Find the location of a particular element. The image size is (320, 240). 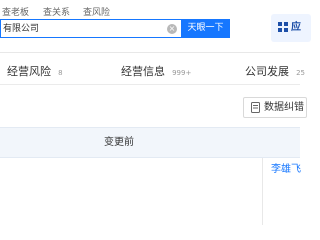

search-tab-relation: 查关系 is located at coordinates (56, 13).